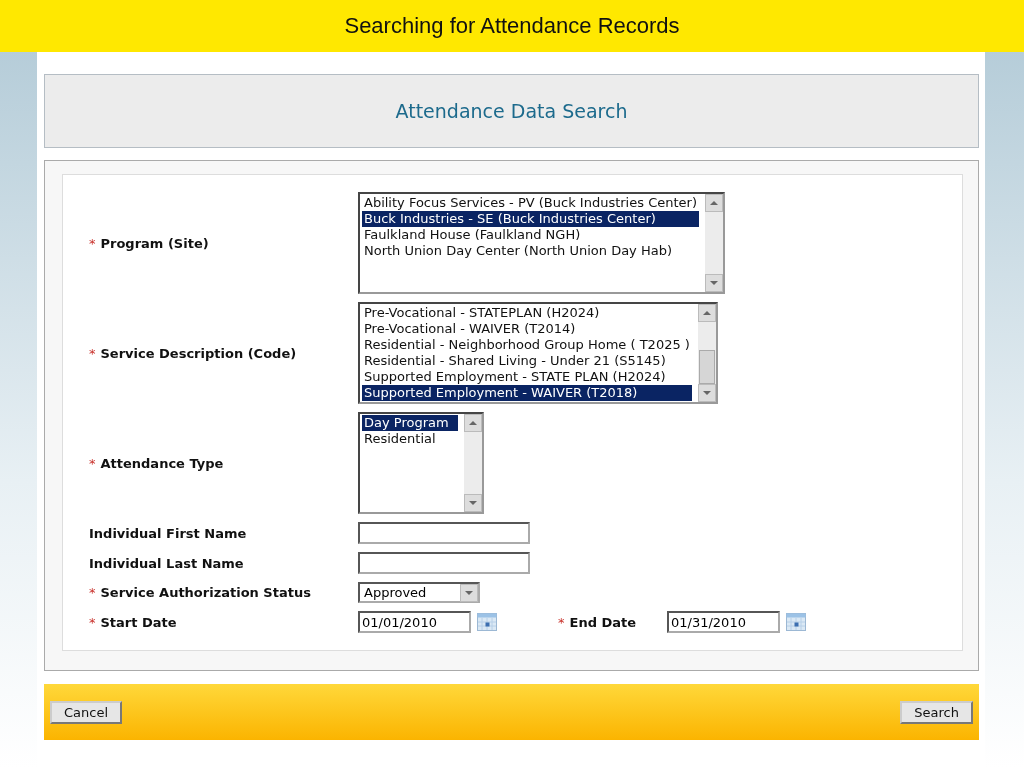 The image size is (1024, 768). What do you see at coordinates (706, 367) in the screenshot?
I see `scrollbar-thumb` at bounding box center [706, 367].